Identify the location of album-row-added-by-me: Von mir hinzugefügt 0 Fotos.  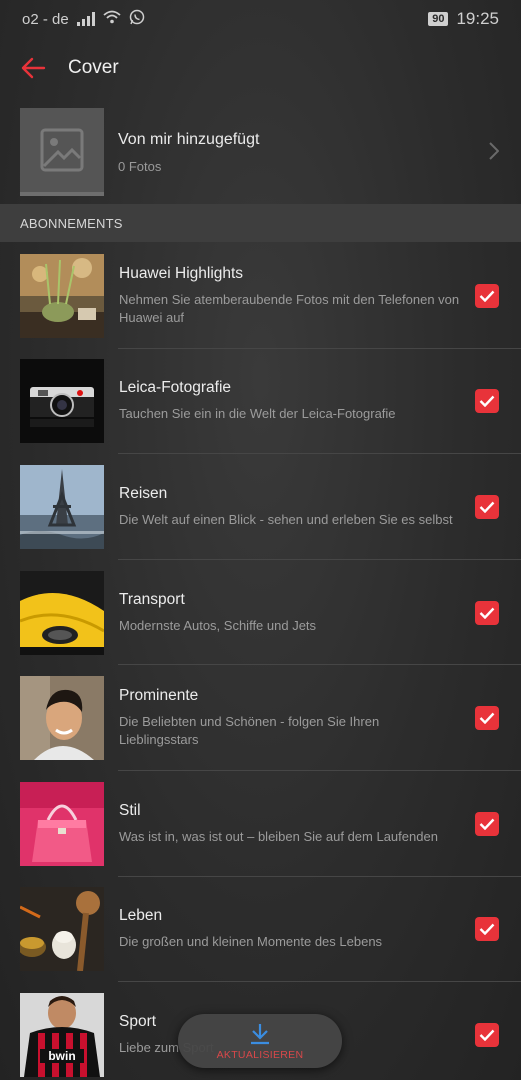
(260, 152).